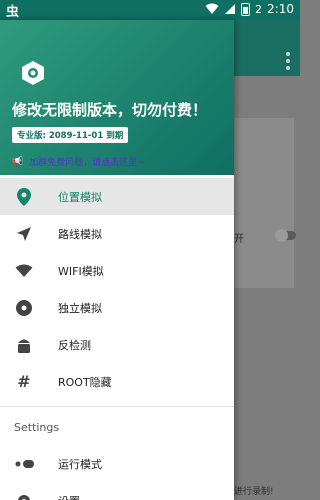  Describe the element at coordinates (24, 381) in the screenshot. I see `hash-icon: #` at that location.